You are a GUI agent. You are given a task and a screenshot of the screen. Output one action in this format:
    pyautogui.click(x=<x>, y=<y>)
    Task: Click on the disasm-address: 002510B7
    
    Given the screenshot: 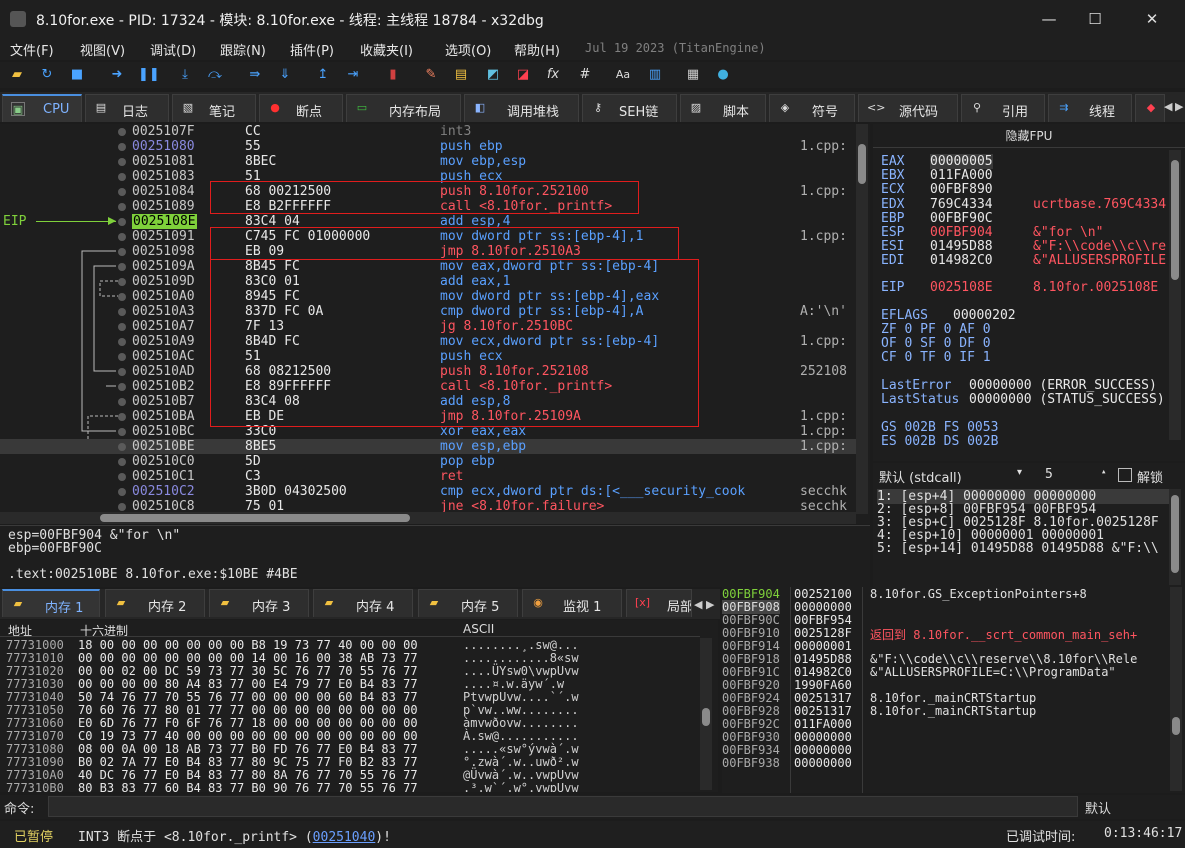 What is the action you would take?
    pyautogui.click(x=163, y=401)
    